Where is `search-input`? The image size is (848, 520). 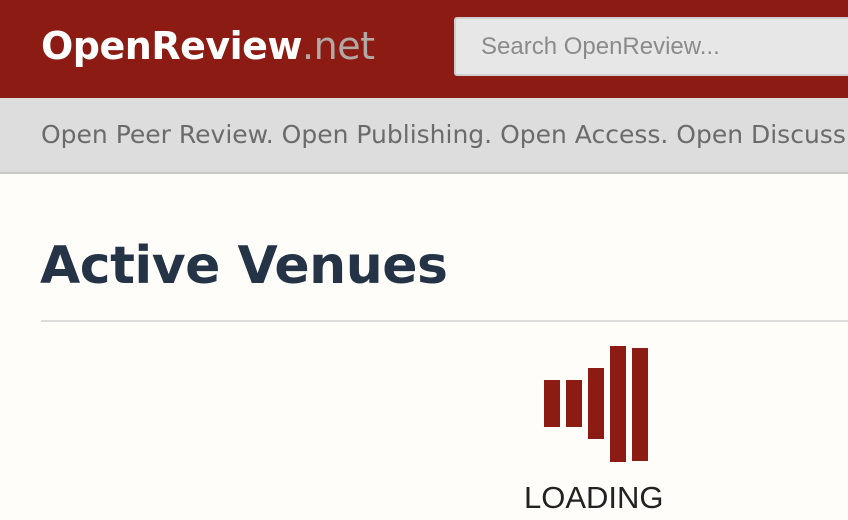 search-input is located at coordinates (652, 46).